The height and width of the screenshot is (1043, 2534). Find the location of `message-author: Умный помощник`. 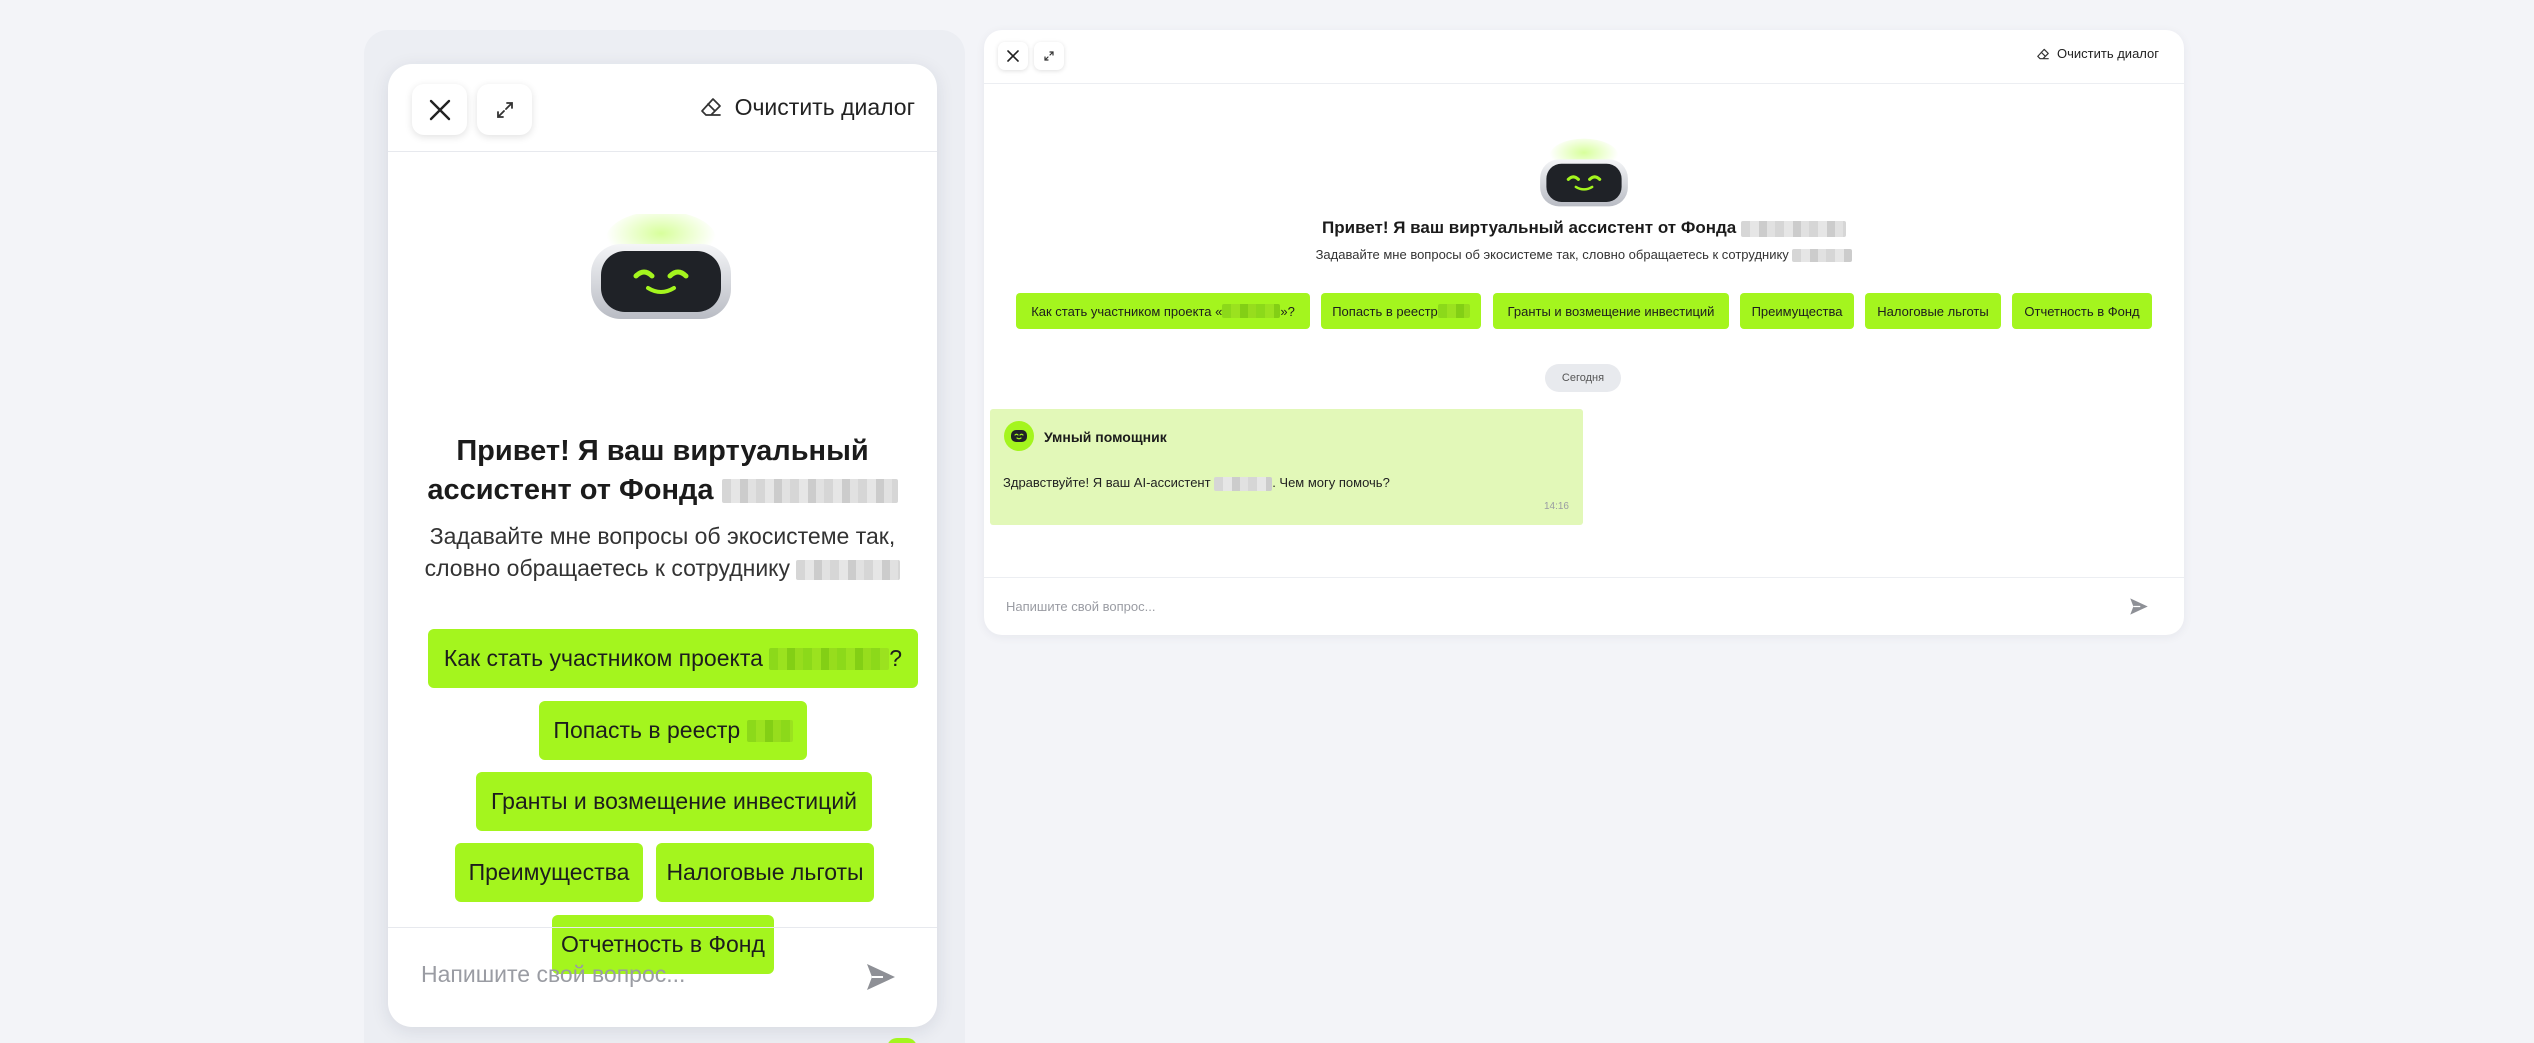

message-author: Умный помощник is located at coordinates (1105, 437).